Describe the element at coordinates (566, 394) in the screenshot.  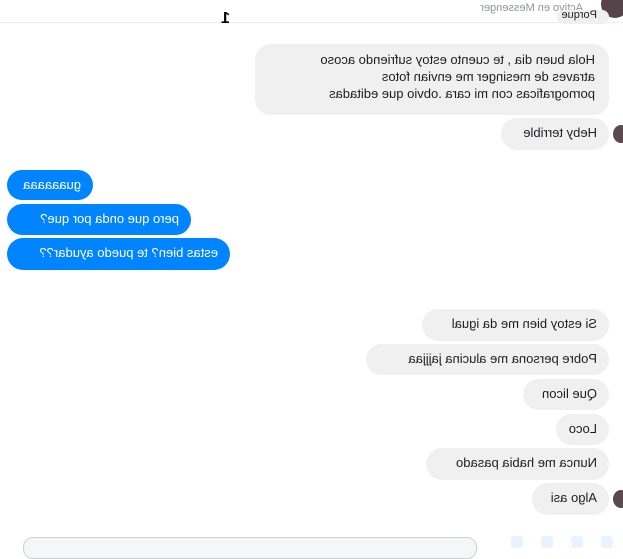
I see `message-incoming: Que licon` at that location.